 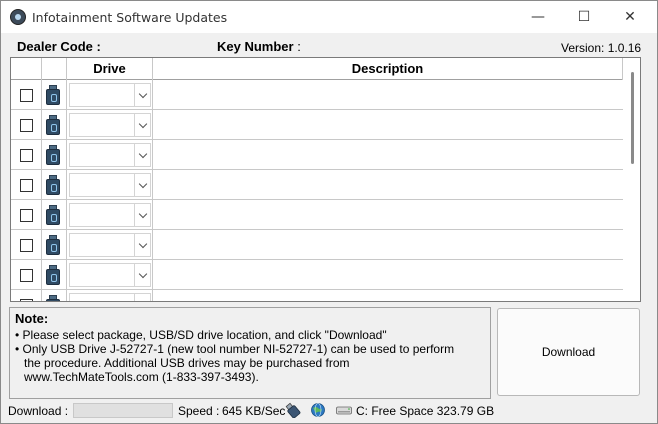 What do you see at coordinates (141, 377) in the screenshot?
I see `note-line-4: www.TechMateTools.com (1-833-397-3493).` at bounding box center [141, 377].